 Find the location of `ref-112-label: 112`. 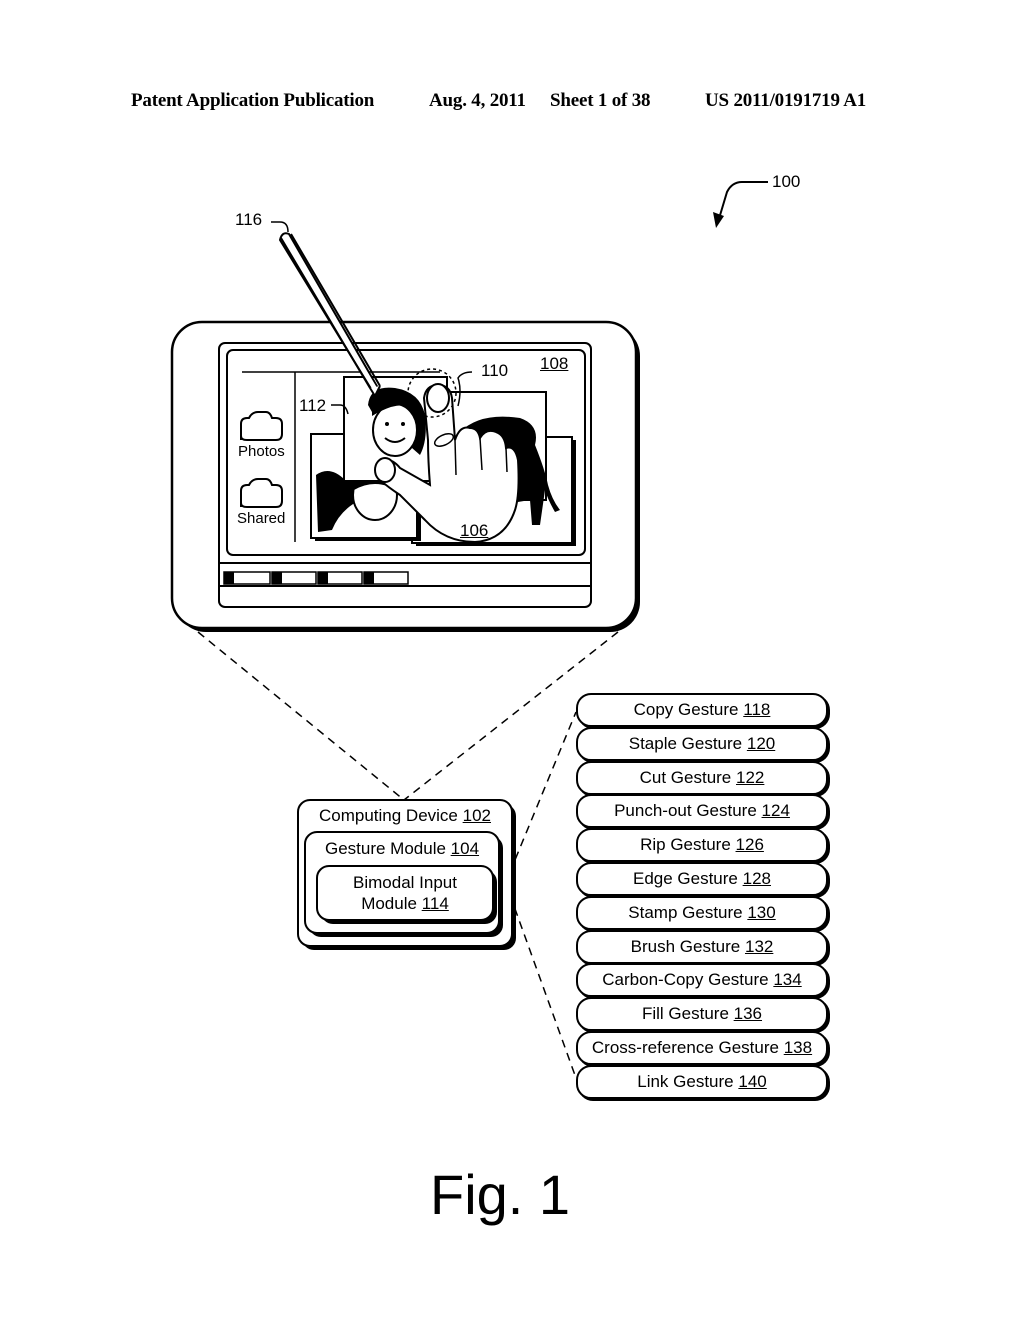

ref-112-label: 112 is located at coordinates (313, 405).